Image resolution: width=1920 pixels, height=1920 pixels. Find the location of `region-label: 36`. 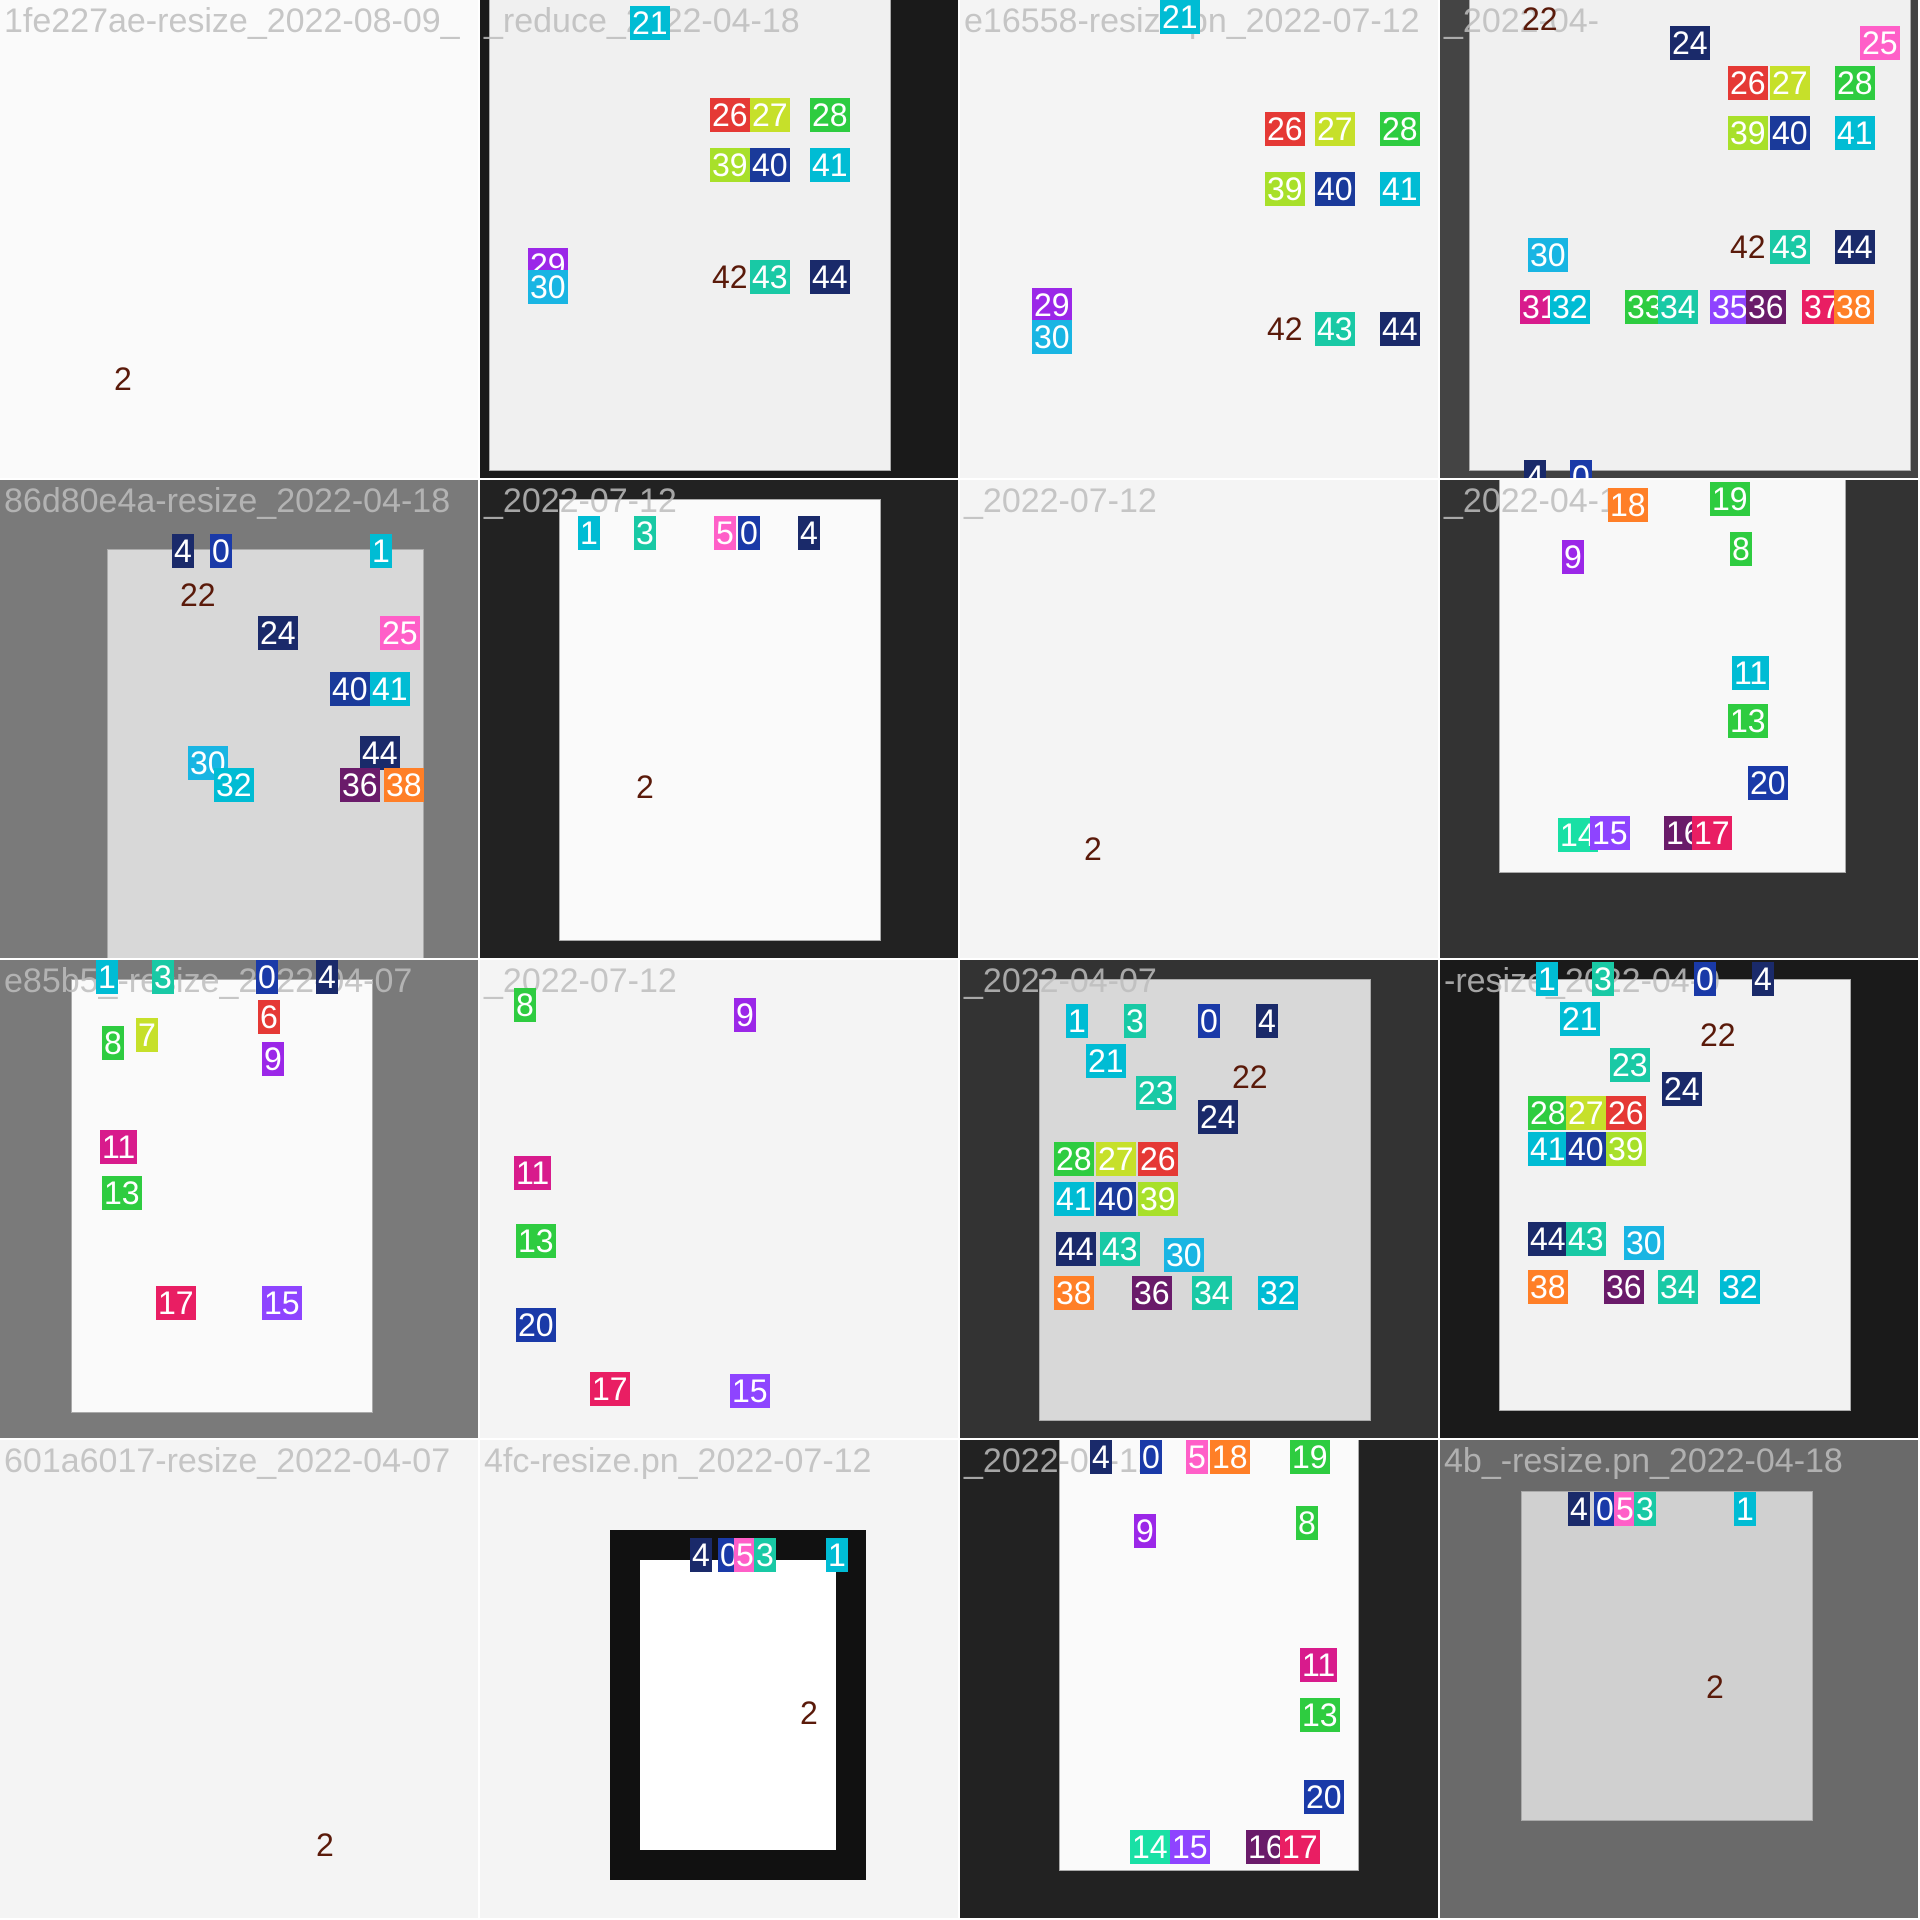

region-label: 36 is located at coordinates (1766, 307).